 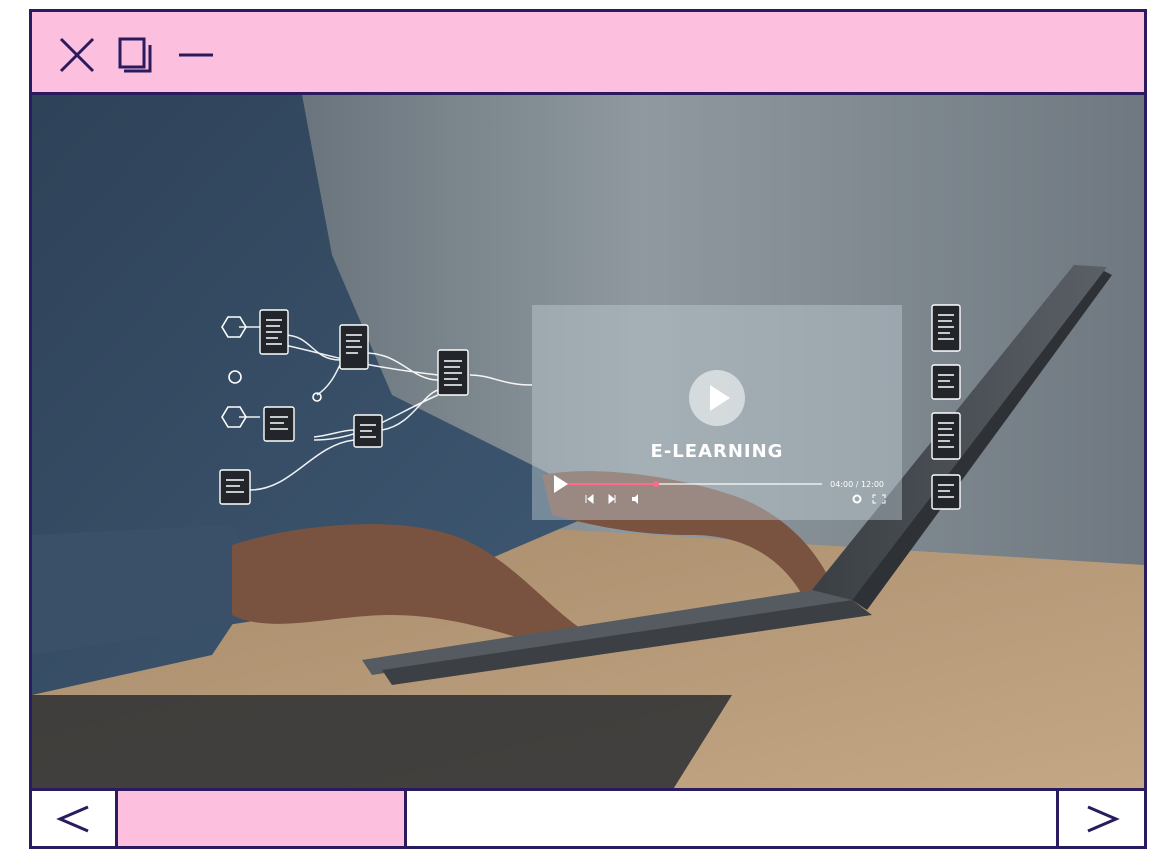 What do you see at coordinates (717, 412) in the screenshot?
I see `video-player-card: E-LEARNING 04:00 / 12:00` at bounding box center [717, 412].